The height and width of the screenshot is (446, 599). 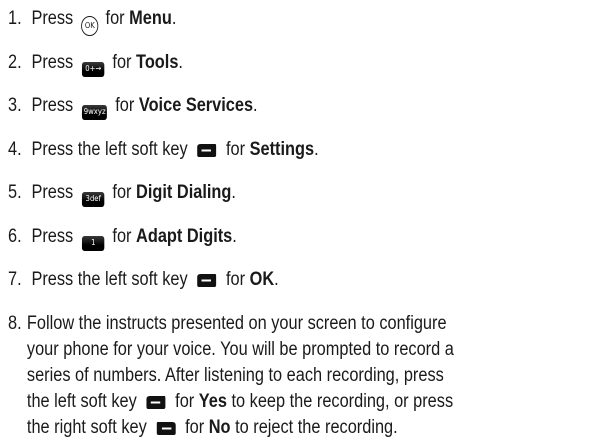 I want to click on step-4: 4. Press the left soft key for Settings., so click(x=259, y=150).